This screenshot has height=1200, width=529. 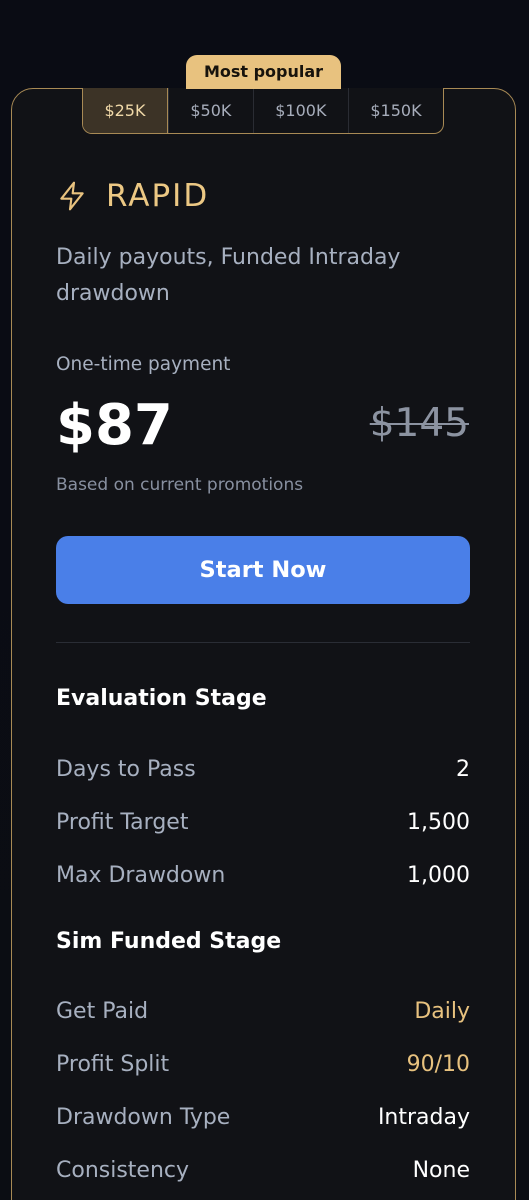 What do you see at coordinates (143, 364) in the screenshot?
I see `payment-label: One-time payment` at bounding box center [143, 364].